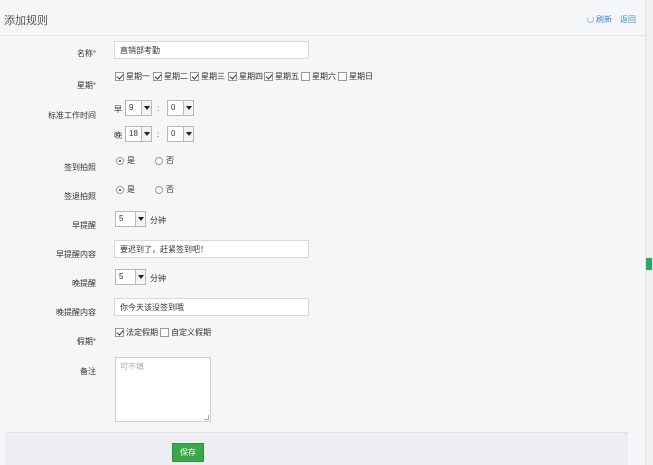 The width and height of the screenshot is (653, 465). Describe the element at coordinates (590, 19) in the screenshot. I see `refresh-icon` at that location.